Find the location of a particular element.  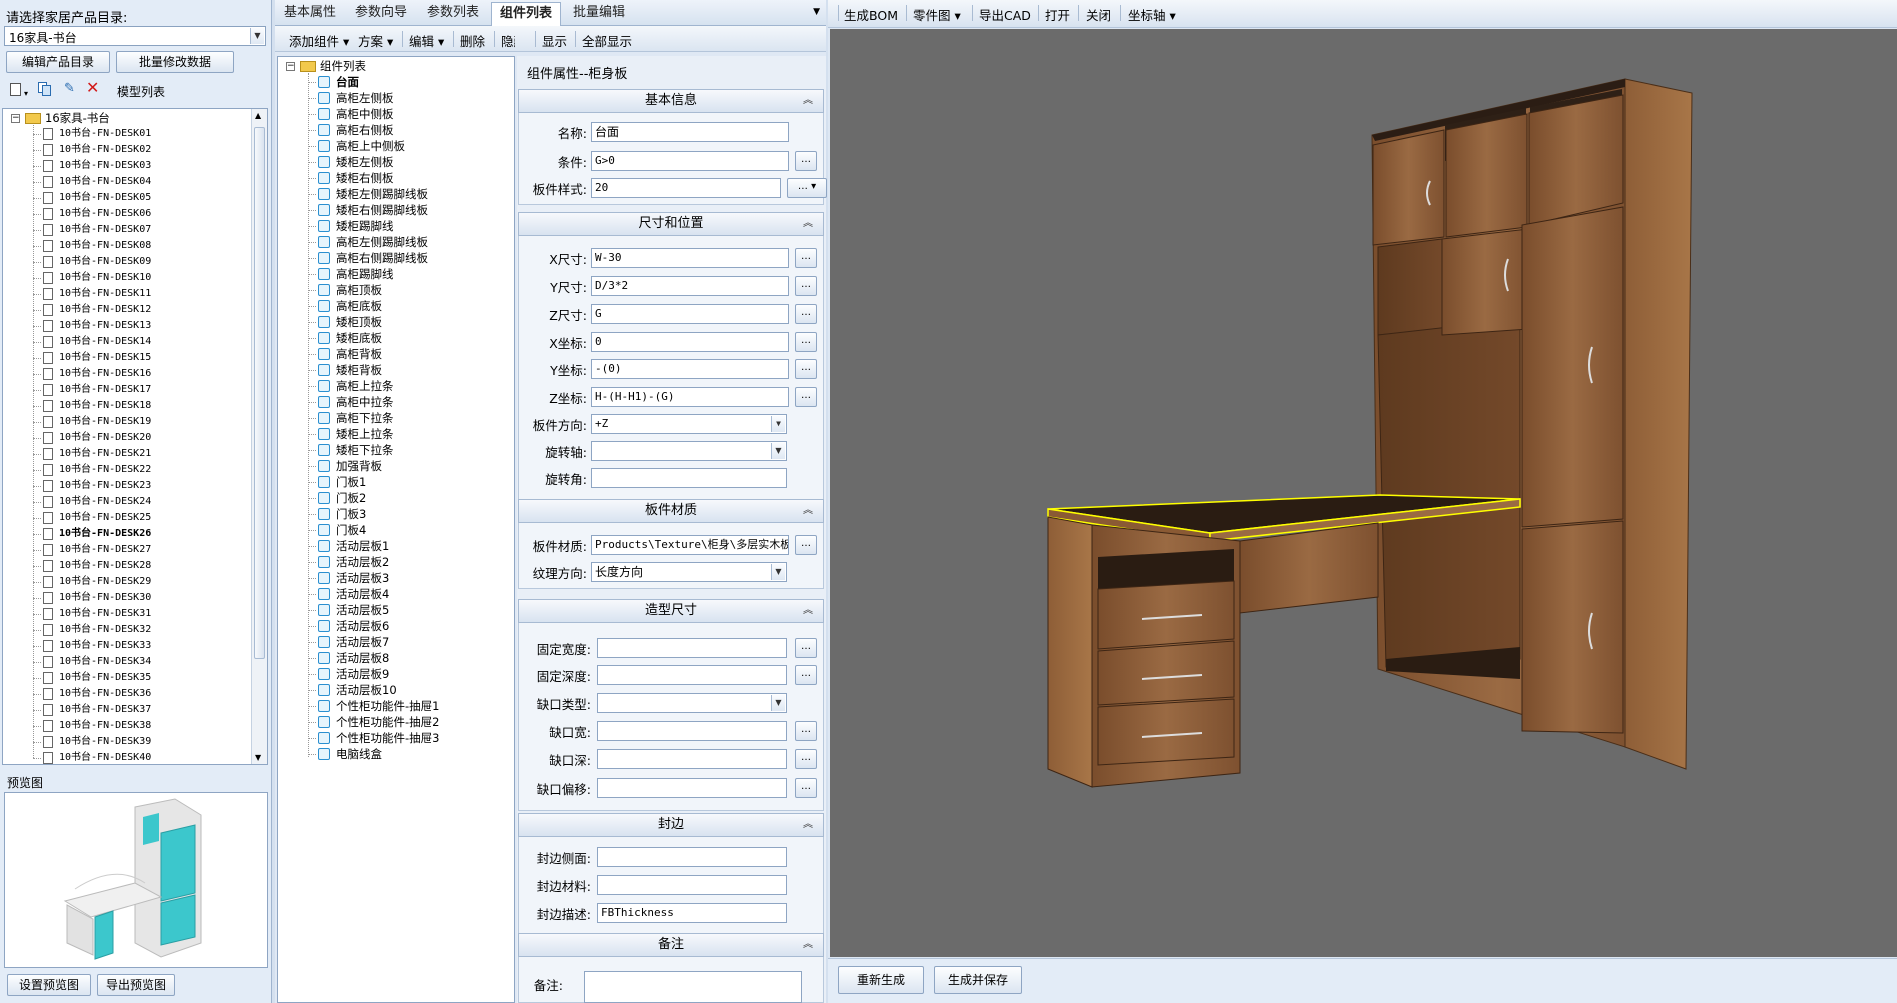

component-tree-item: 高柜左侧板 is located at coordinates (365, 98).